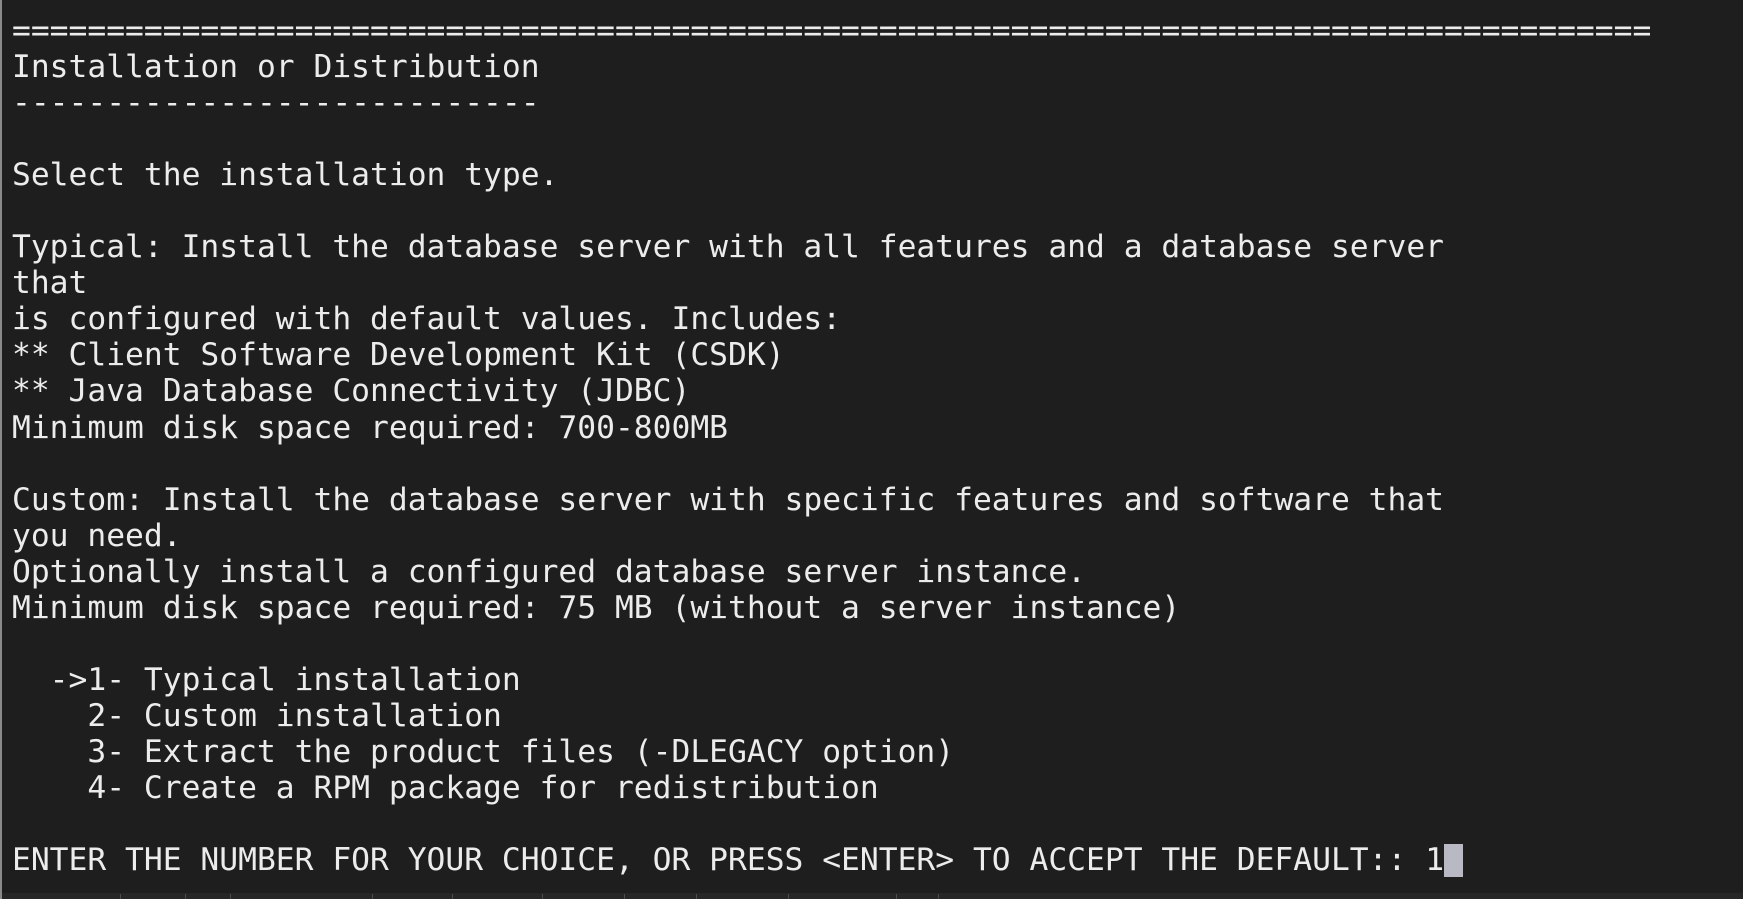  I want to click on select-prompt-text: Select the installation type., so click(285, 175).